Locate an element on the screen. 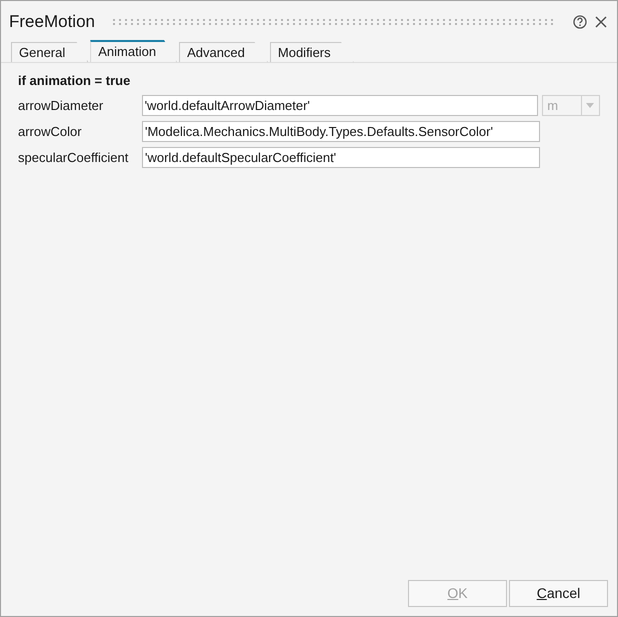 This screenshot has height=617, width=618. parameter-label: arrowDiameter is located at coordinates (61, 105).